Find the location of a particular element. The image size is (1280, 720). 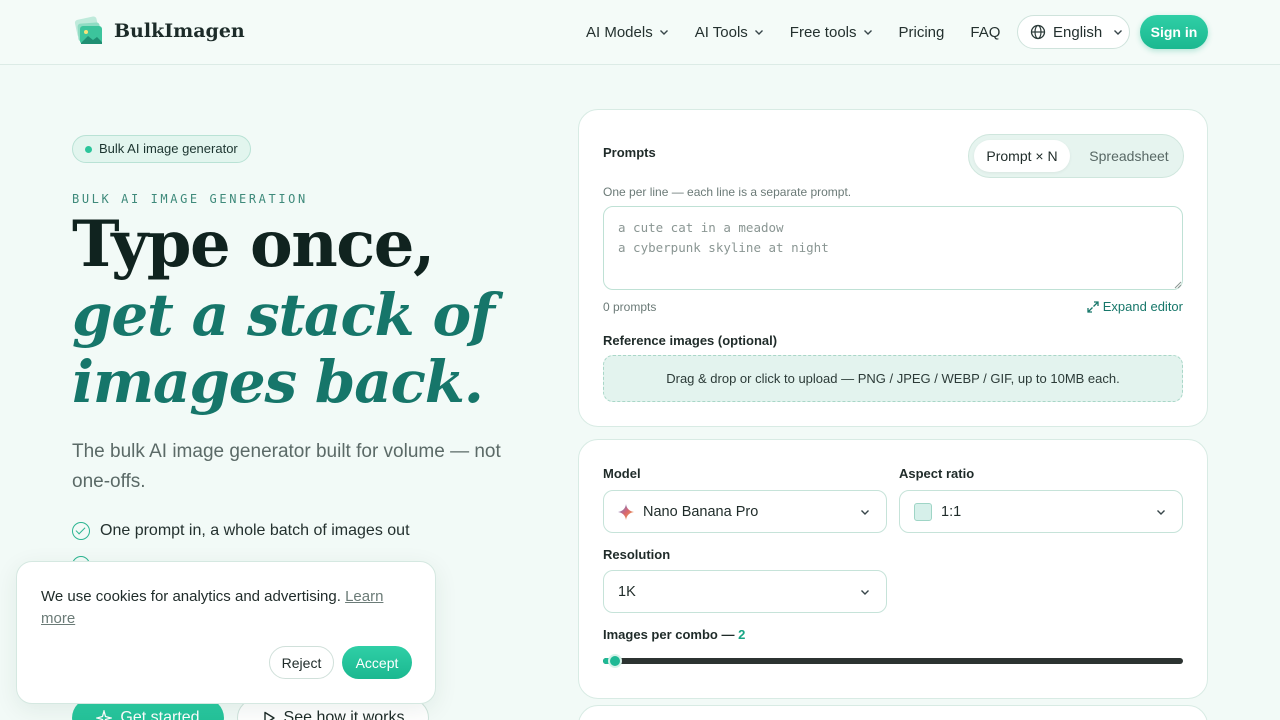

nav-ai-tools: AI Tools is located at coordinates (729, 32).